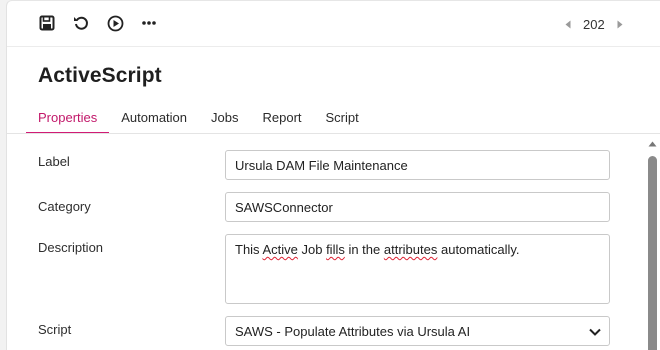  What do you see at coordinates (620, 24) in the screenshot?
I see `chevron-right-icon` at bounding box center [620, 24].